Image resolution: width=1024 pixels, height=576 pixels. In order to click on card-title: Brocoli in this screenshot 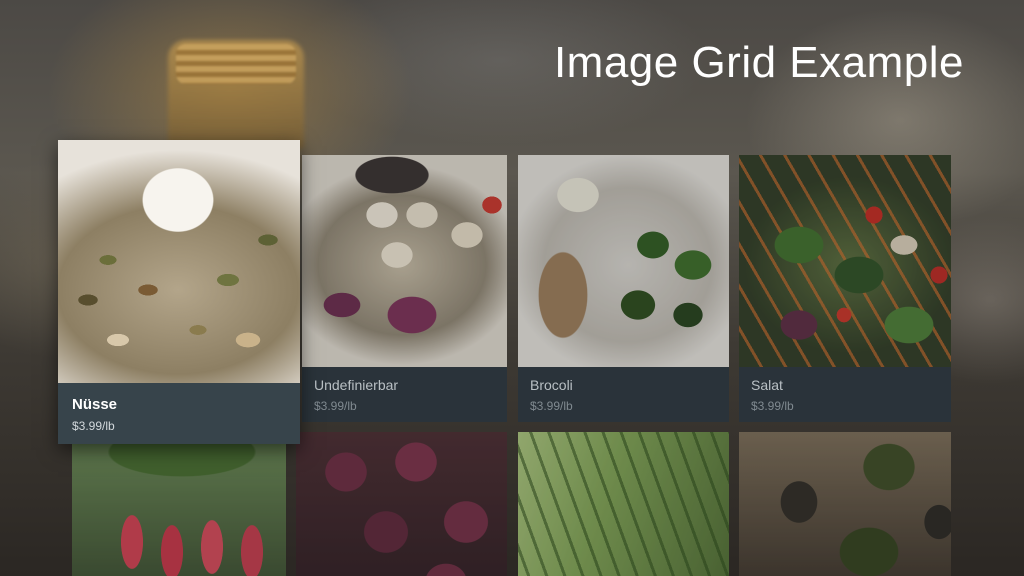, I will do `click(551, 385)`.